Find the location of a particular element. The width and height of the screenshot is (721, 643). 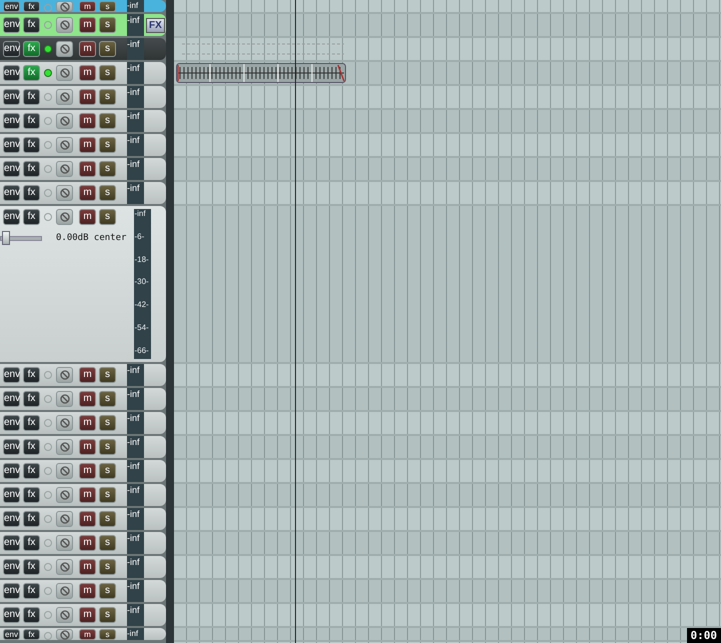

track-panel: env fx m s 0.00dB center -inf -6- -18- -30- -42- -54- -66- is located at coordinates (83, 284).